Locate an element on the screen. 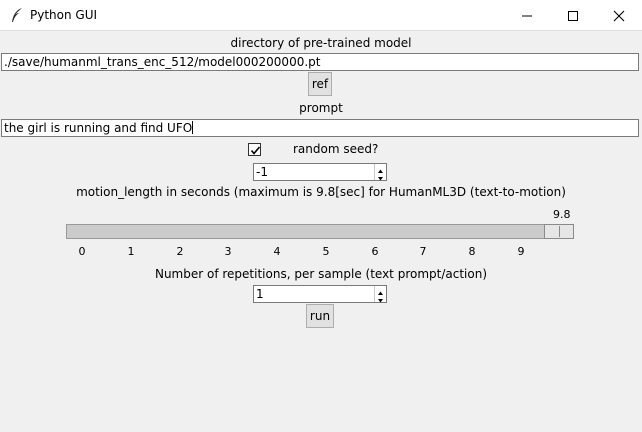 This screenshot has width=642, height=432. repetitions-spin-arrows is located at coordinates (380, 294).